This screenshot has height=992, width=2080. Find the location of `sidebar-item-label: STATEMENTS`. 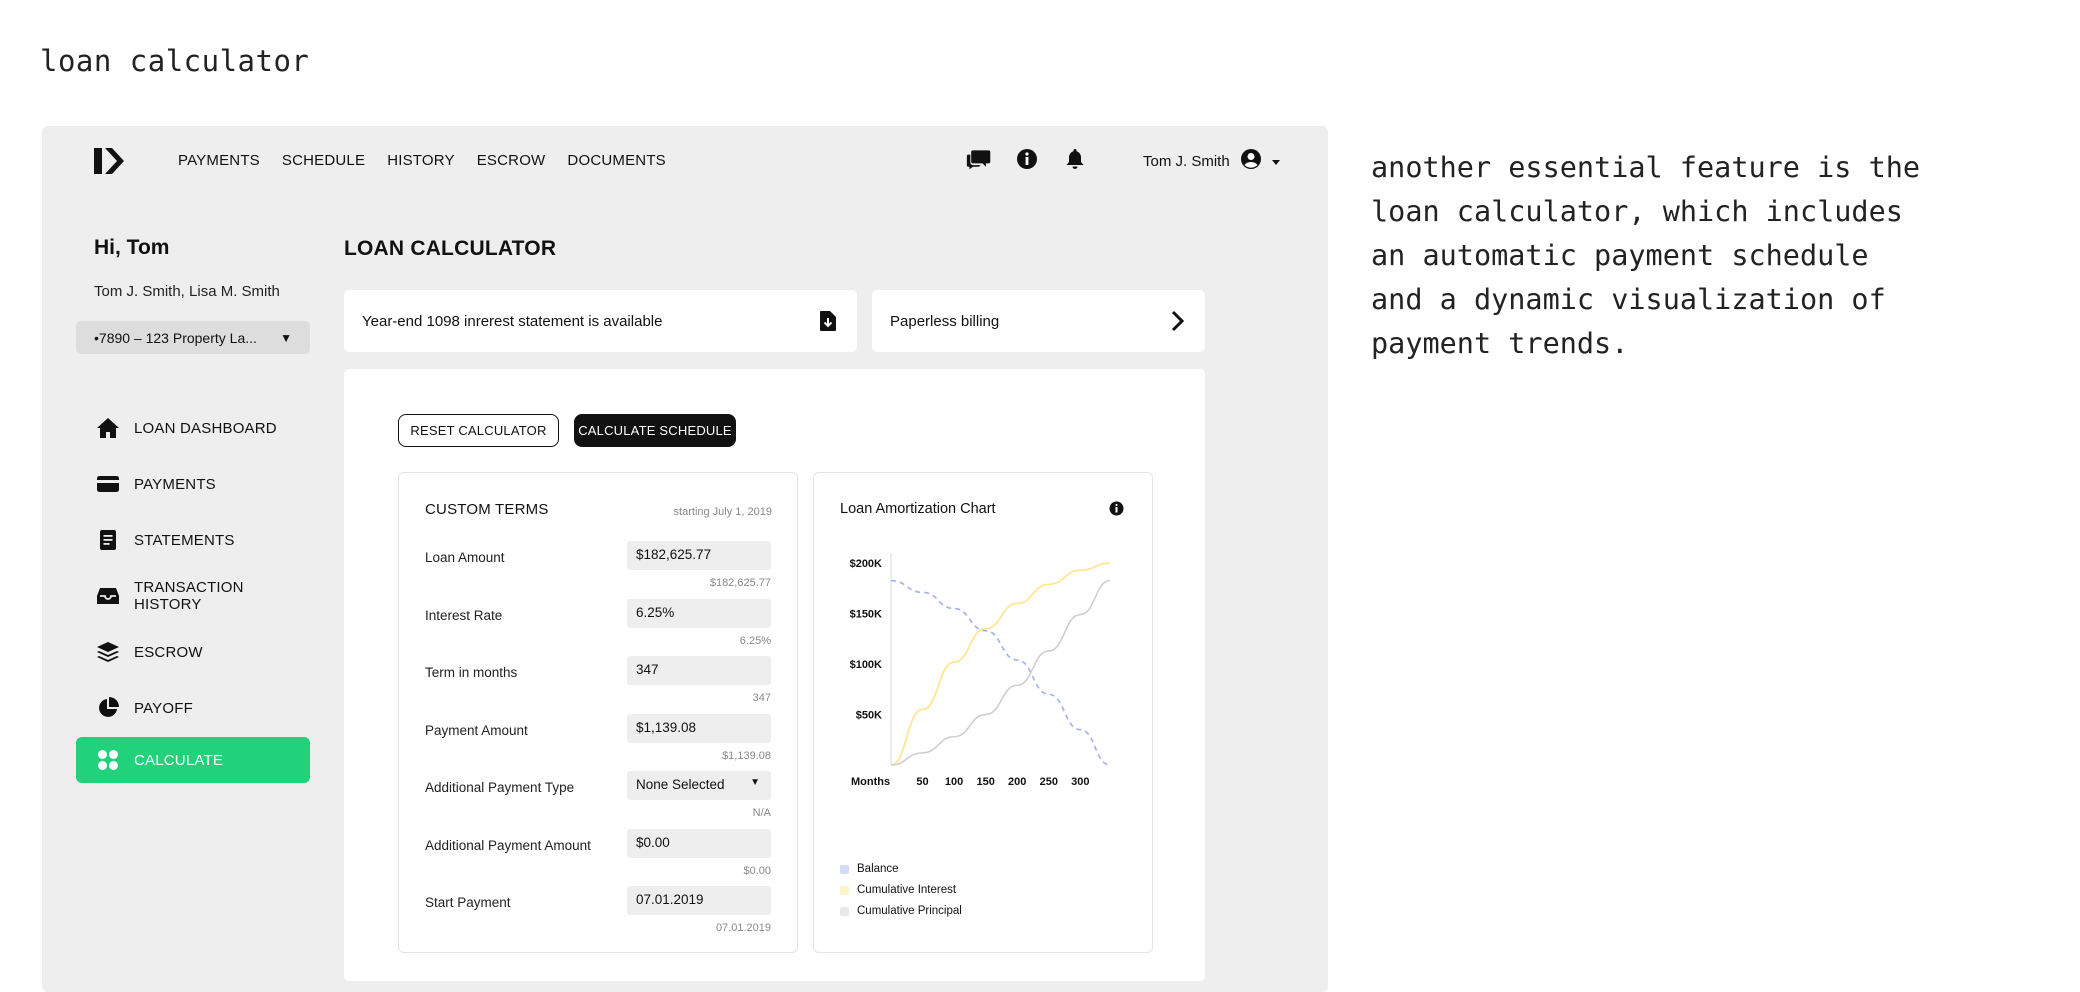

sidebar-item-label: STATEMENTS is located at coordinates (184, 540).